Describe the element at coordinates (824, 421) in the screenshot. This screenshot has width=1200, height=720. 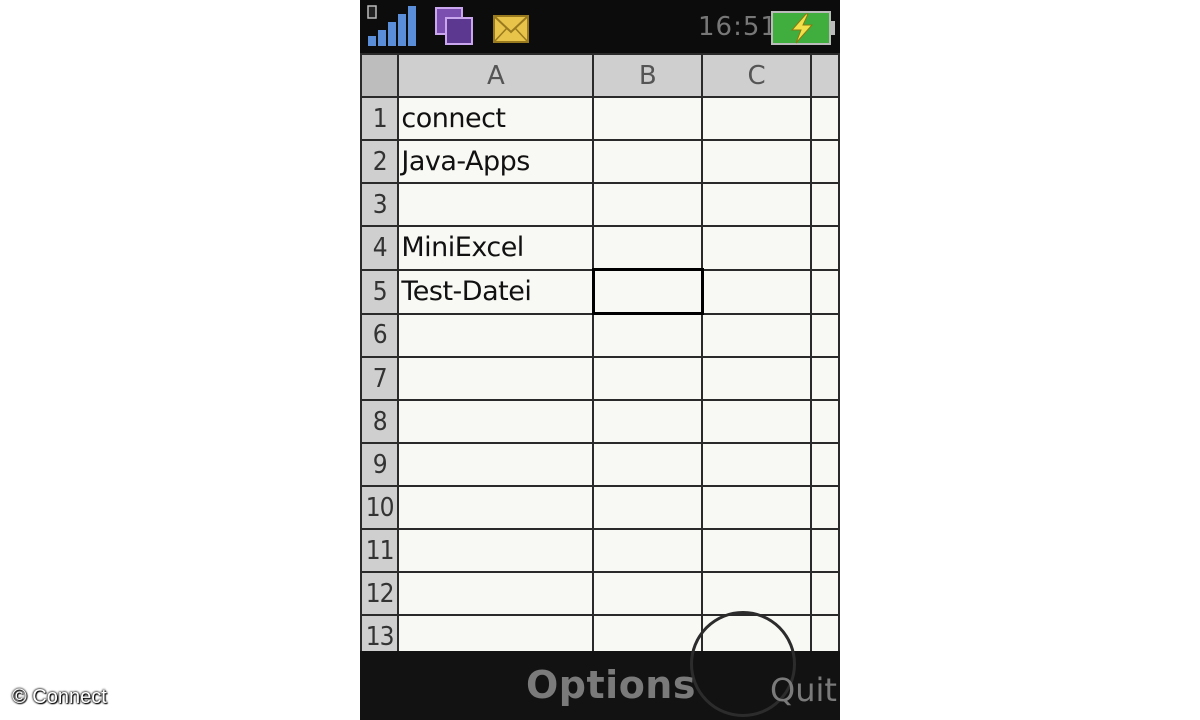
I see `cell-d8` at that location.